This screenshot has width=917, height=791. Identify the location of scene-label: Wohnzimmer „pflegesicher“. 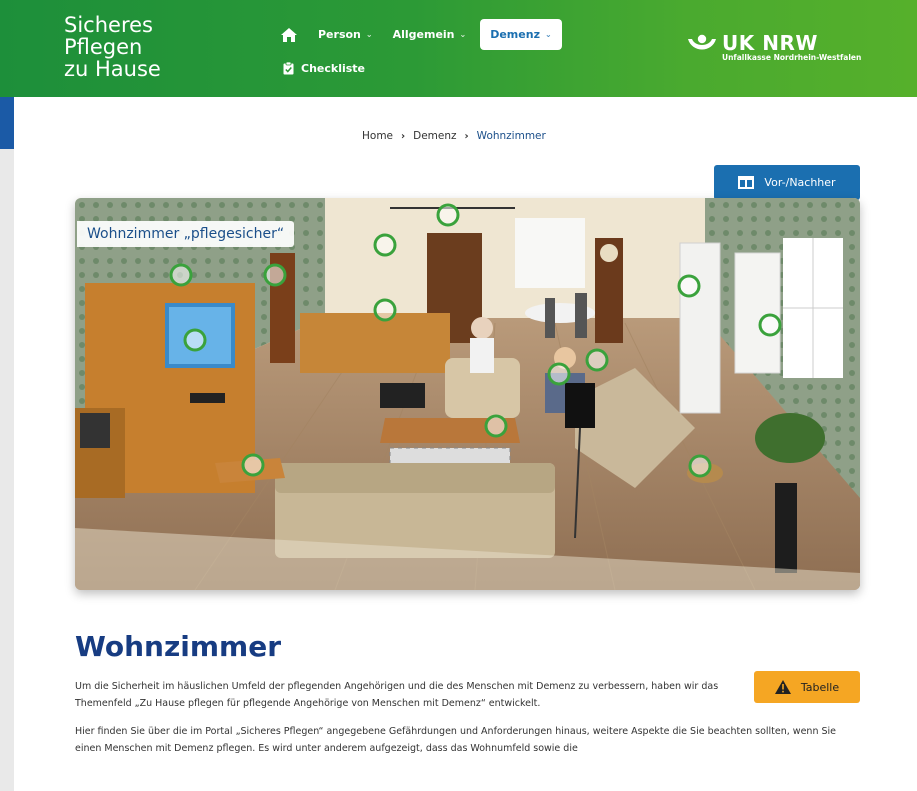
(186, 234).